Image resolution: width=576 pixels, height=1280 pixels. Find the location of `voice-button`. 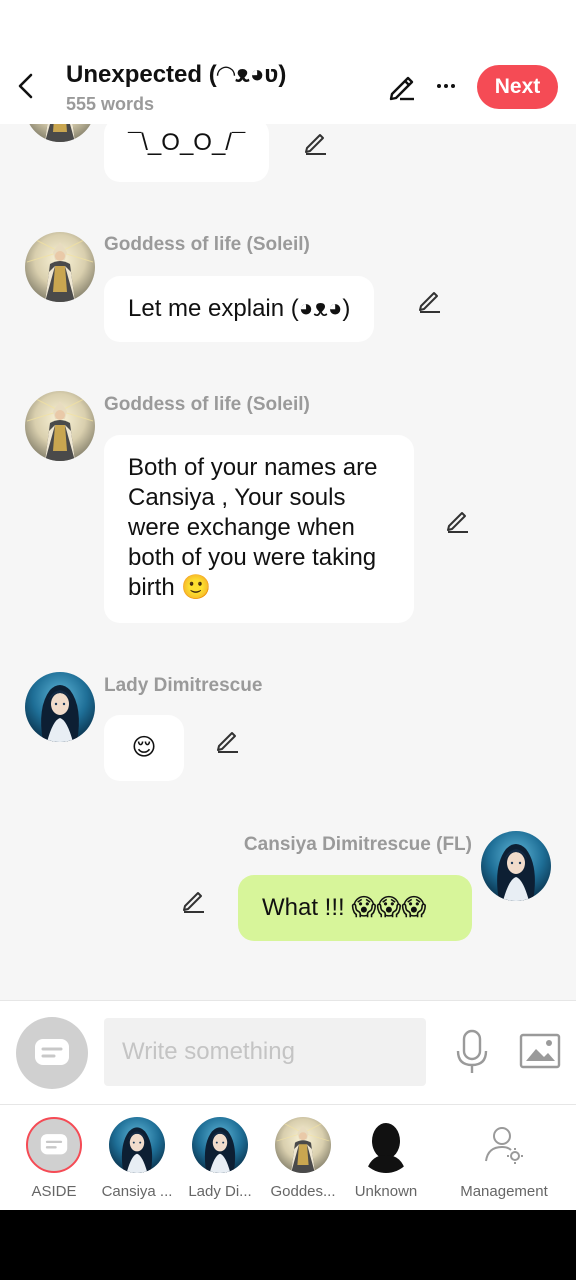

voice-button is located at coordinates (472, 1052).